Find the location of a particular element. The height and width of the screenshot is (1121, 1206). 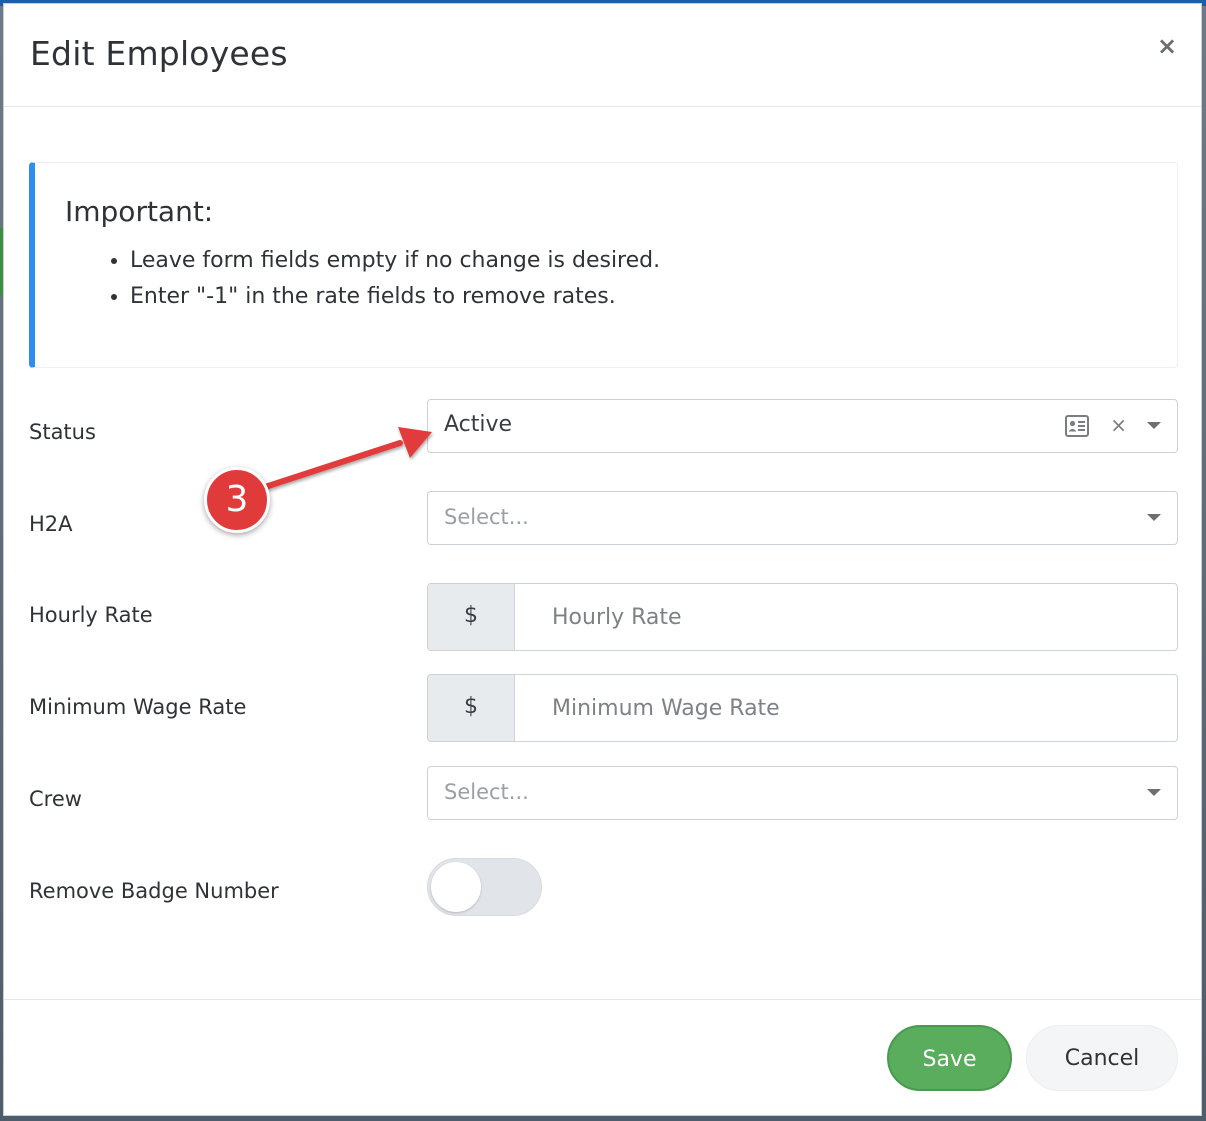

minimum-wage-rate-group: $ is located at coordinates (802, 708).